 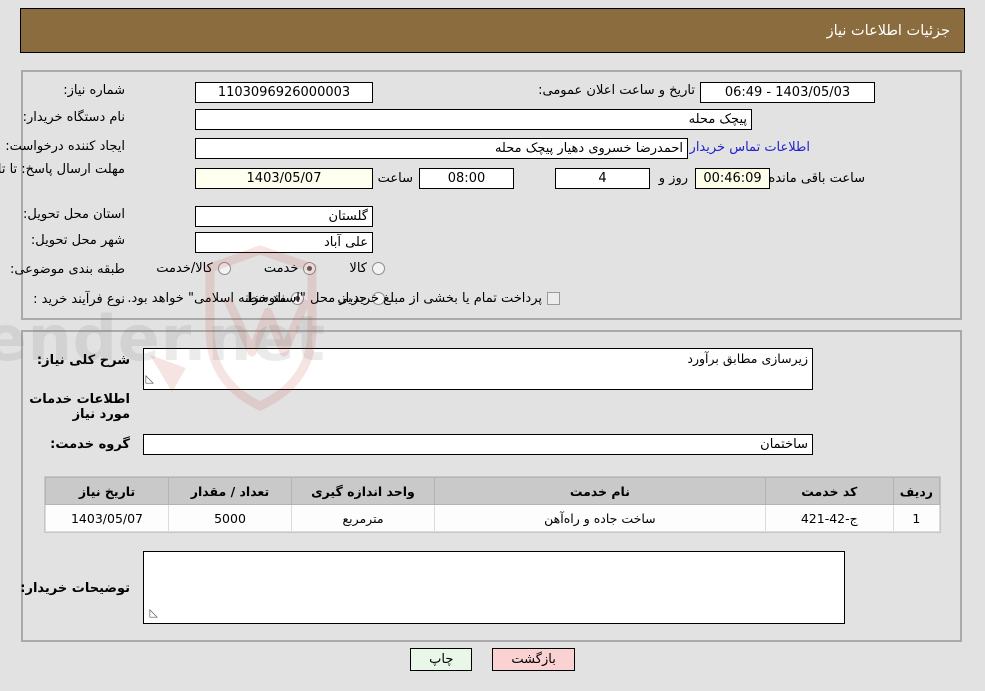 What do you see at coordinates (224, 268) in the screenshot?
I see `radio-kala-khedmat` at bounding box center [224, 268].